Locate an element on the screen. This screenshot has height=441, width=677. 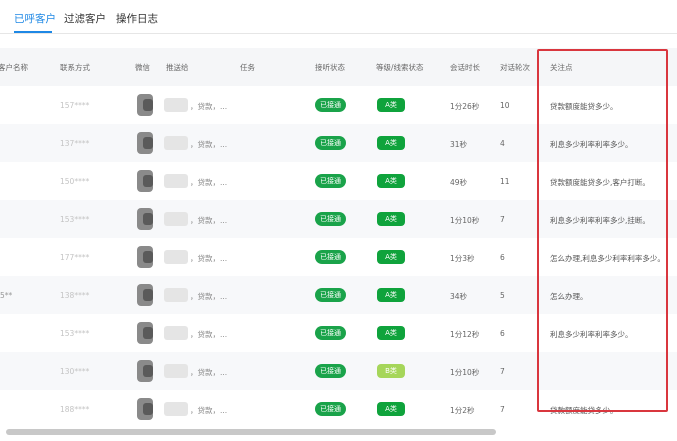
table-row: 177**** ，贷款，... 已接通 A类 1分3秒 6 怎么办理,利息多少利率利率多少。 is located at coordinates (338, 257).